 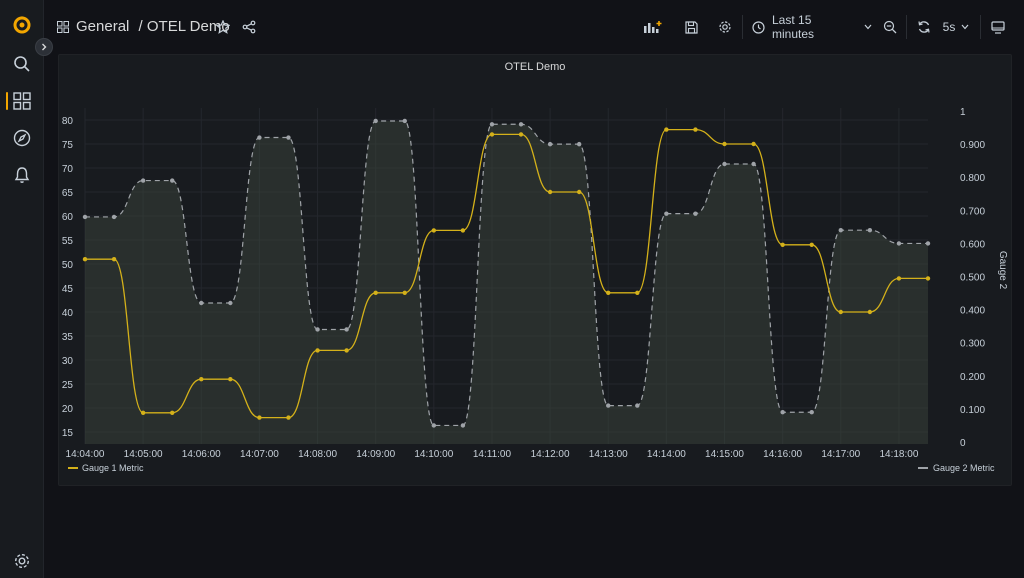 I want to click on refresh-interval-label: 5s, so click(x=949, y=27).